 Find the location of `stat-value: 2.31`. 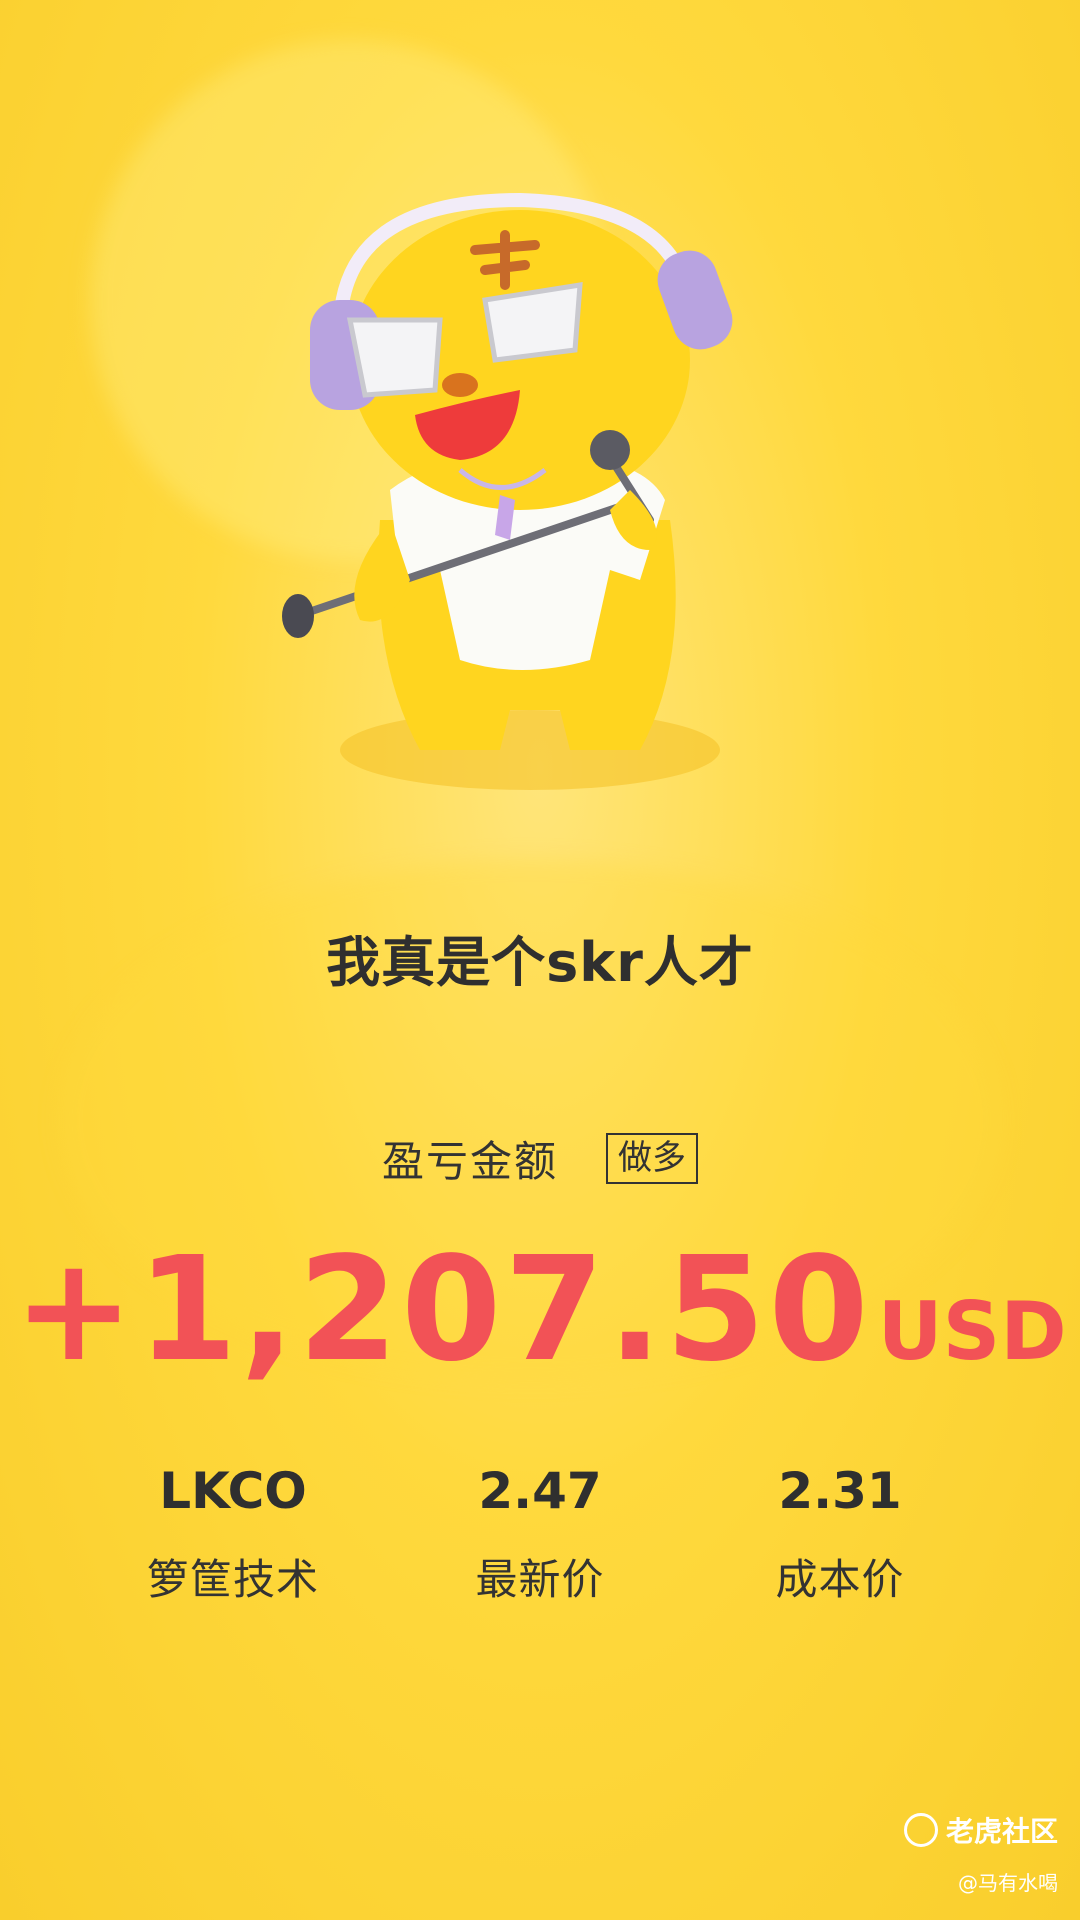

stat-value: 2.31 is located at coordinates (840, 1491).